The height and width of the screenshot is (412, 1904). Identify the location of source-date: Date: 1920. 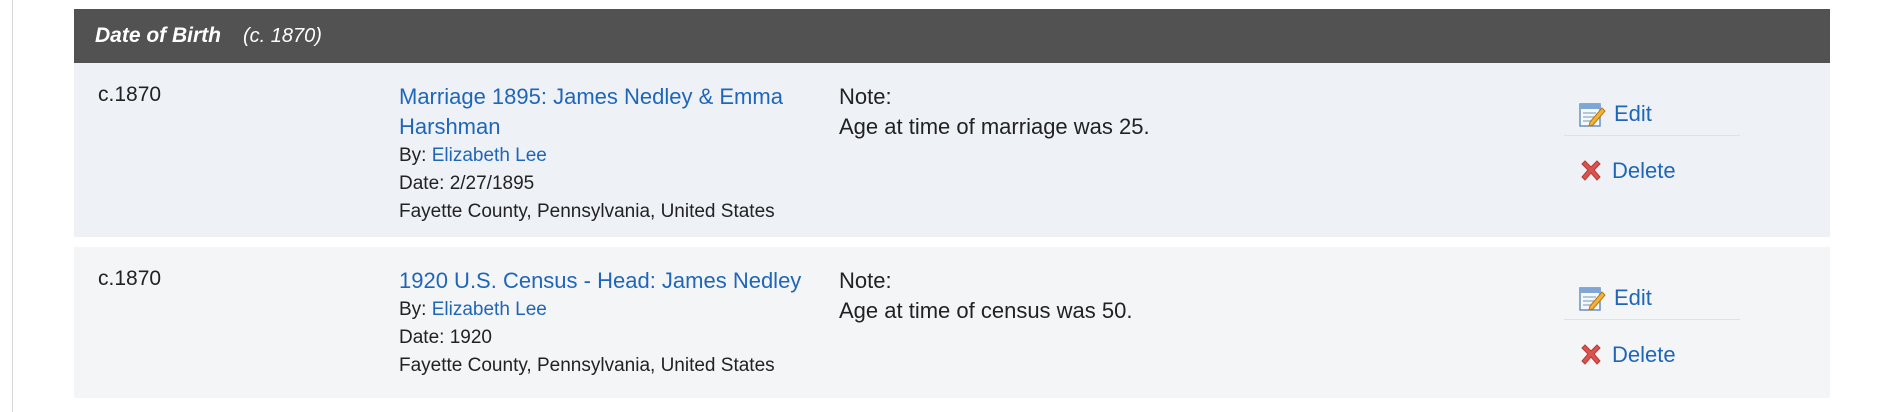
(445, 337).